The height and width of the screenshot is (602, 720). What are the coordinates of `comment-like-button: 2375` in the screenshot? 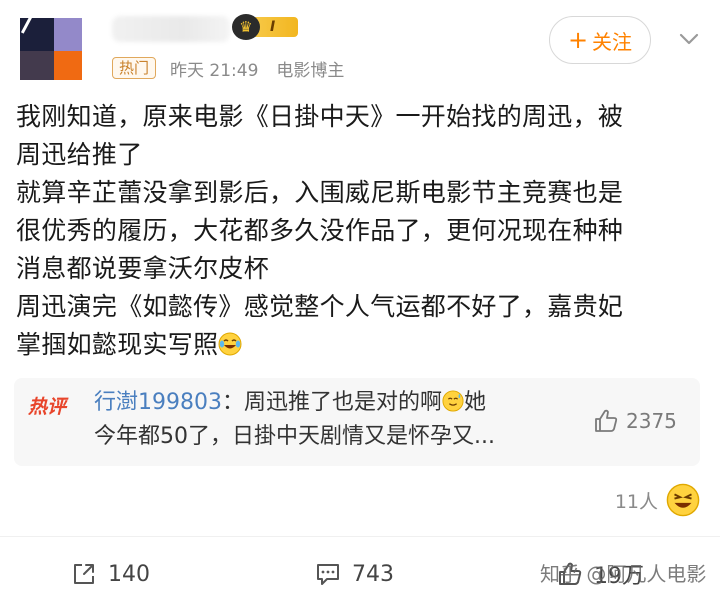 It's located at (634, 421).